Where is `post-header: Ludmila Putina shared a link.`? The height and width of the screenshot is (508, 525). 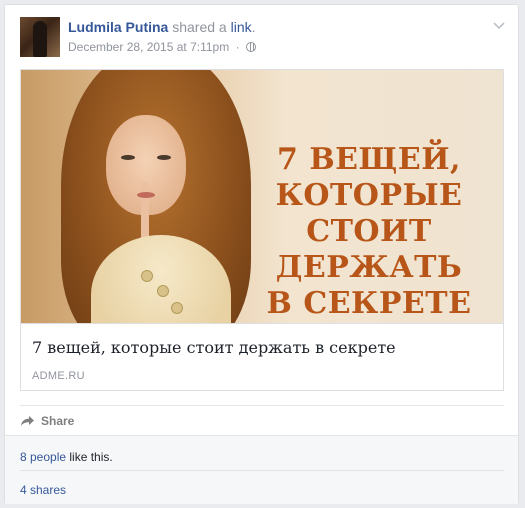
post-header: Ludmila Putina shared a link. is located at coordinates (162, 27).